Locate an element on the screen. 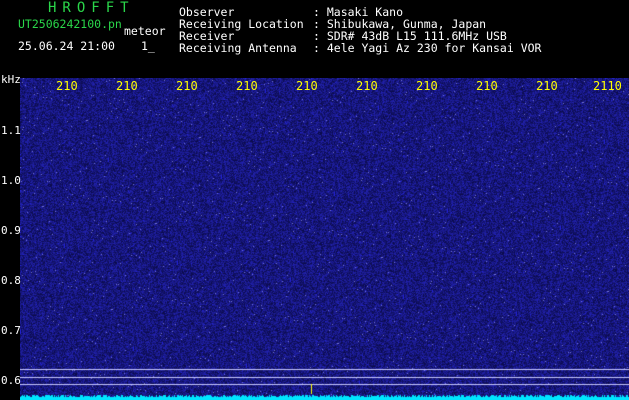 Image resolution: width=629 pixels, height=400 pixels. x-tick-label: 2110 is located at coordinates (607, 86).